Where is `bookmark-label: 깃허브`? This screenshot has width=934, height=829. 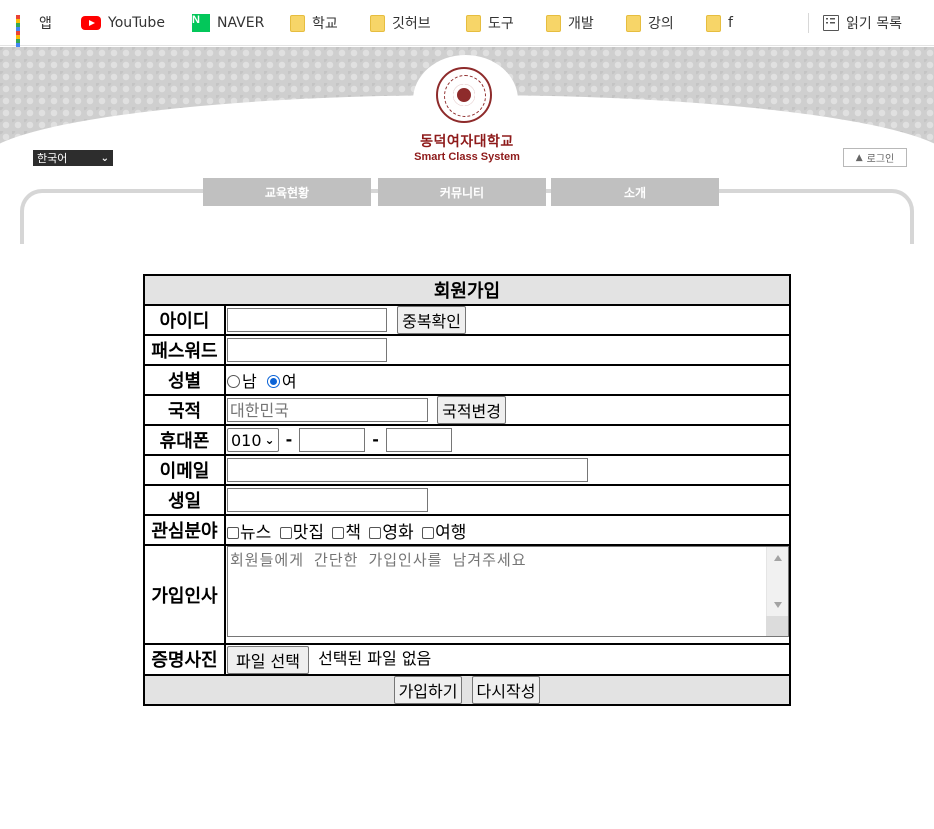 bookmark-label: 깃허브 is located at coordinates (411, 24).